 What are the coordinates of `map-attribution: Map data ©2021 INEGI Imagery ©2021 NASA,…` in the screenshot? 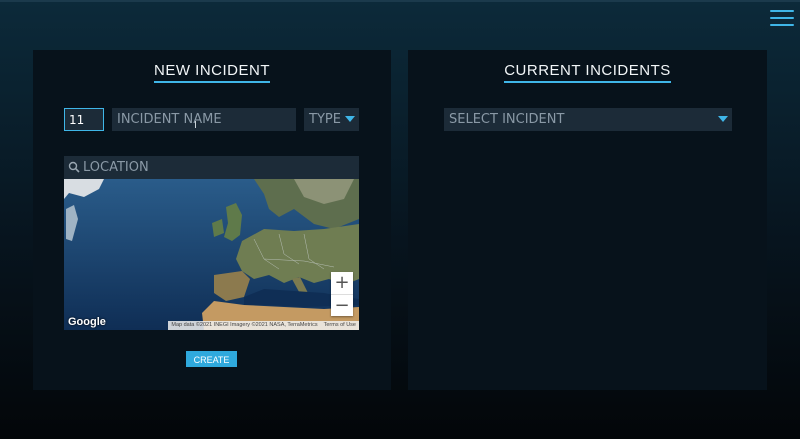 It's located at (263, 325).